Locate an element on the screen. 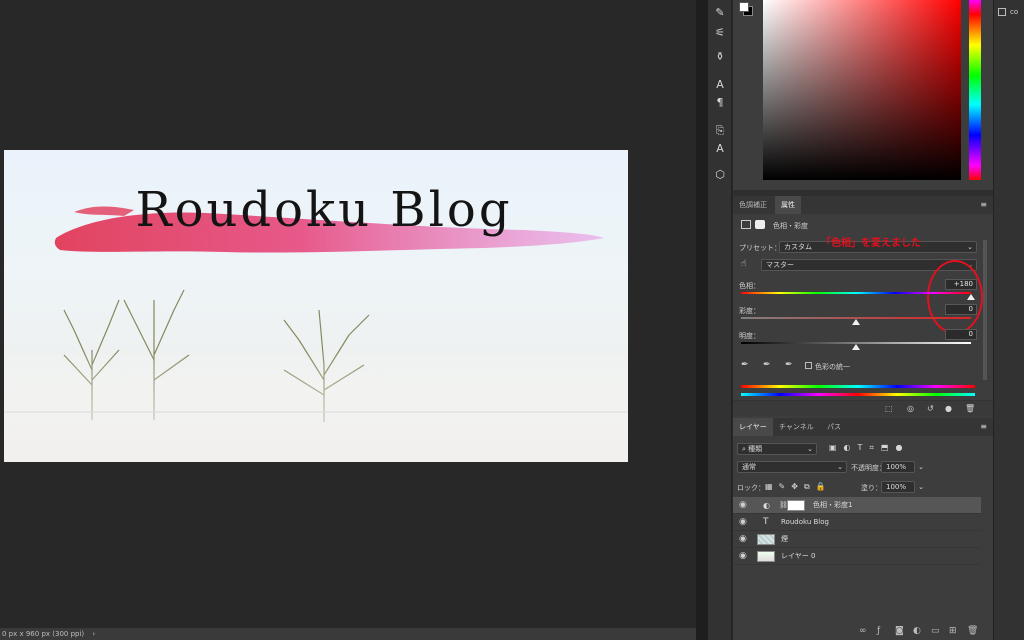  saturation-label: 彩度： is located at coordinates (749, 311).